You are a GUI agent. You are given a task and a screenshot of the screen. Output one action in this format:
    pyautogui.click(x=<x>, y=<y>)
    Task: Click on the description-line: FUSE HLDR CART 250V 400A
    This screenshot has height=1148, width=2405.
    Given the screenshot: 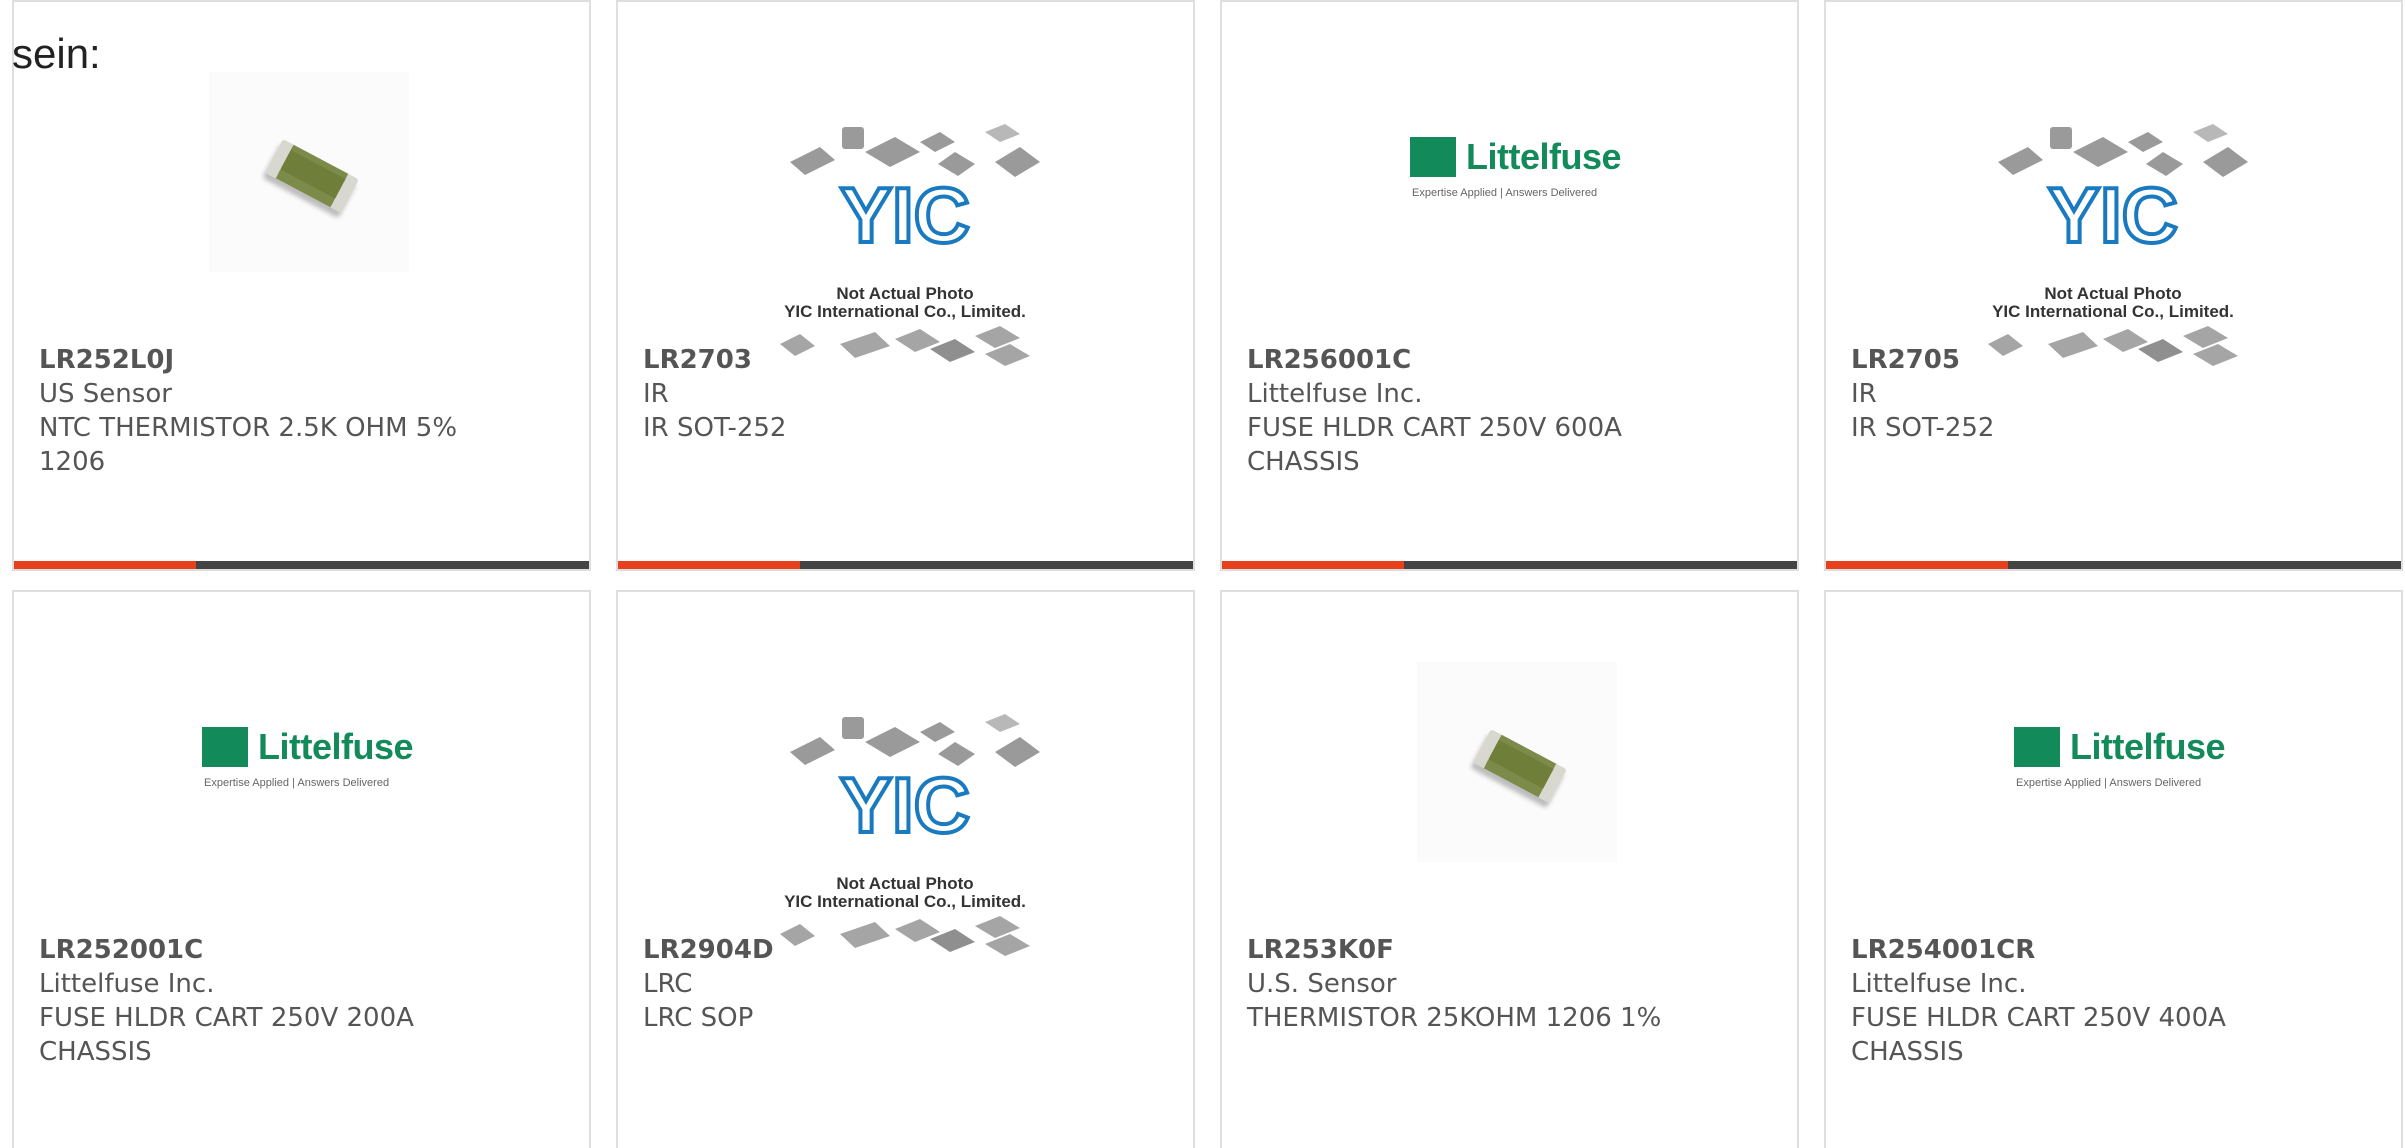 What is the action you would take?
    pyautogui.click(x=2038, y=1018)
    